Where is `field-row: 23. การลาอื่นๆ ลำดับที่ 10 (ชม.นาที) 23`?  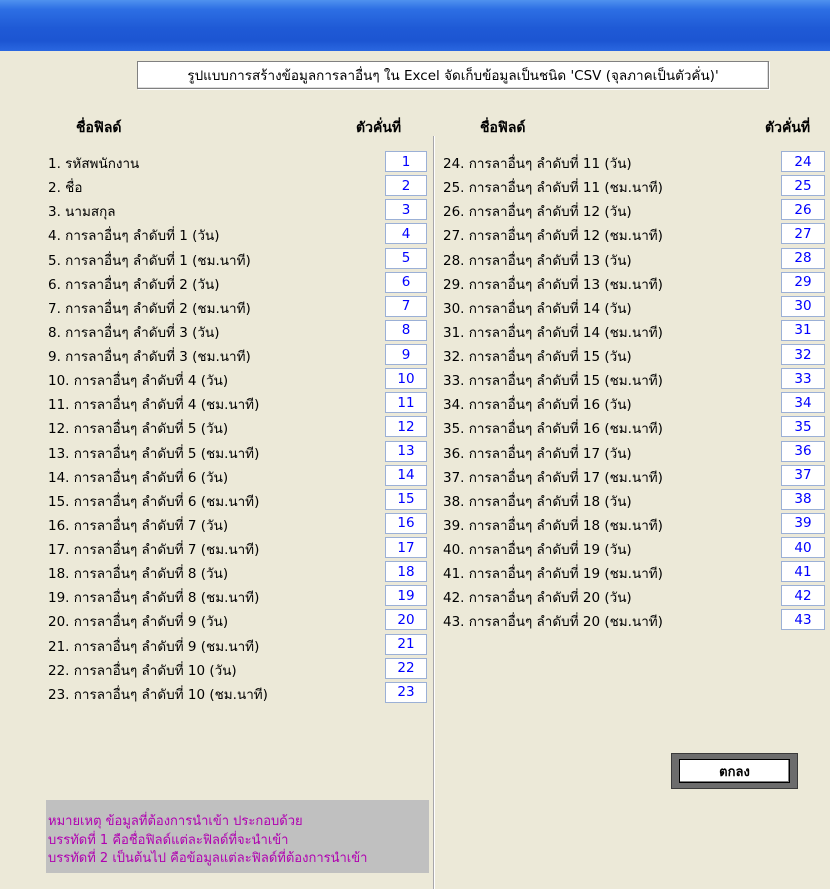
field-row: 23. การลาอื่นๆ ลำดับที่ 10 (ชม.นาที) 23 is located at coordinates (239, 693).